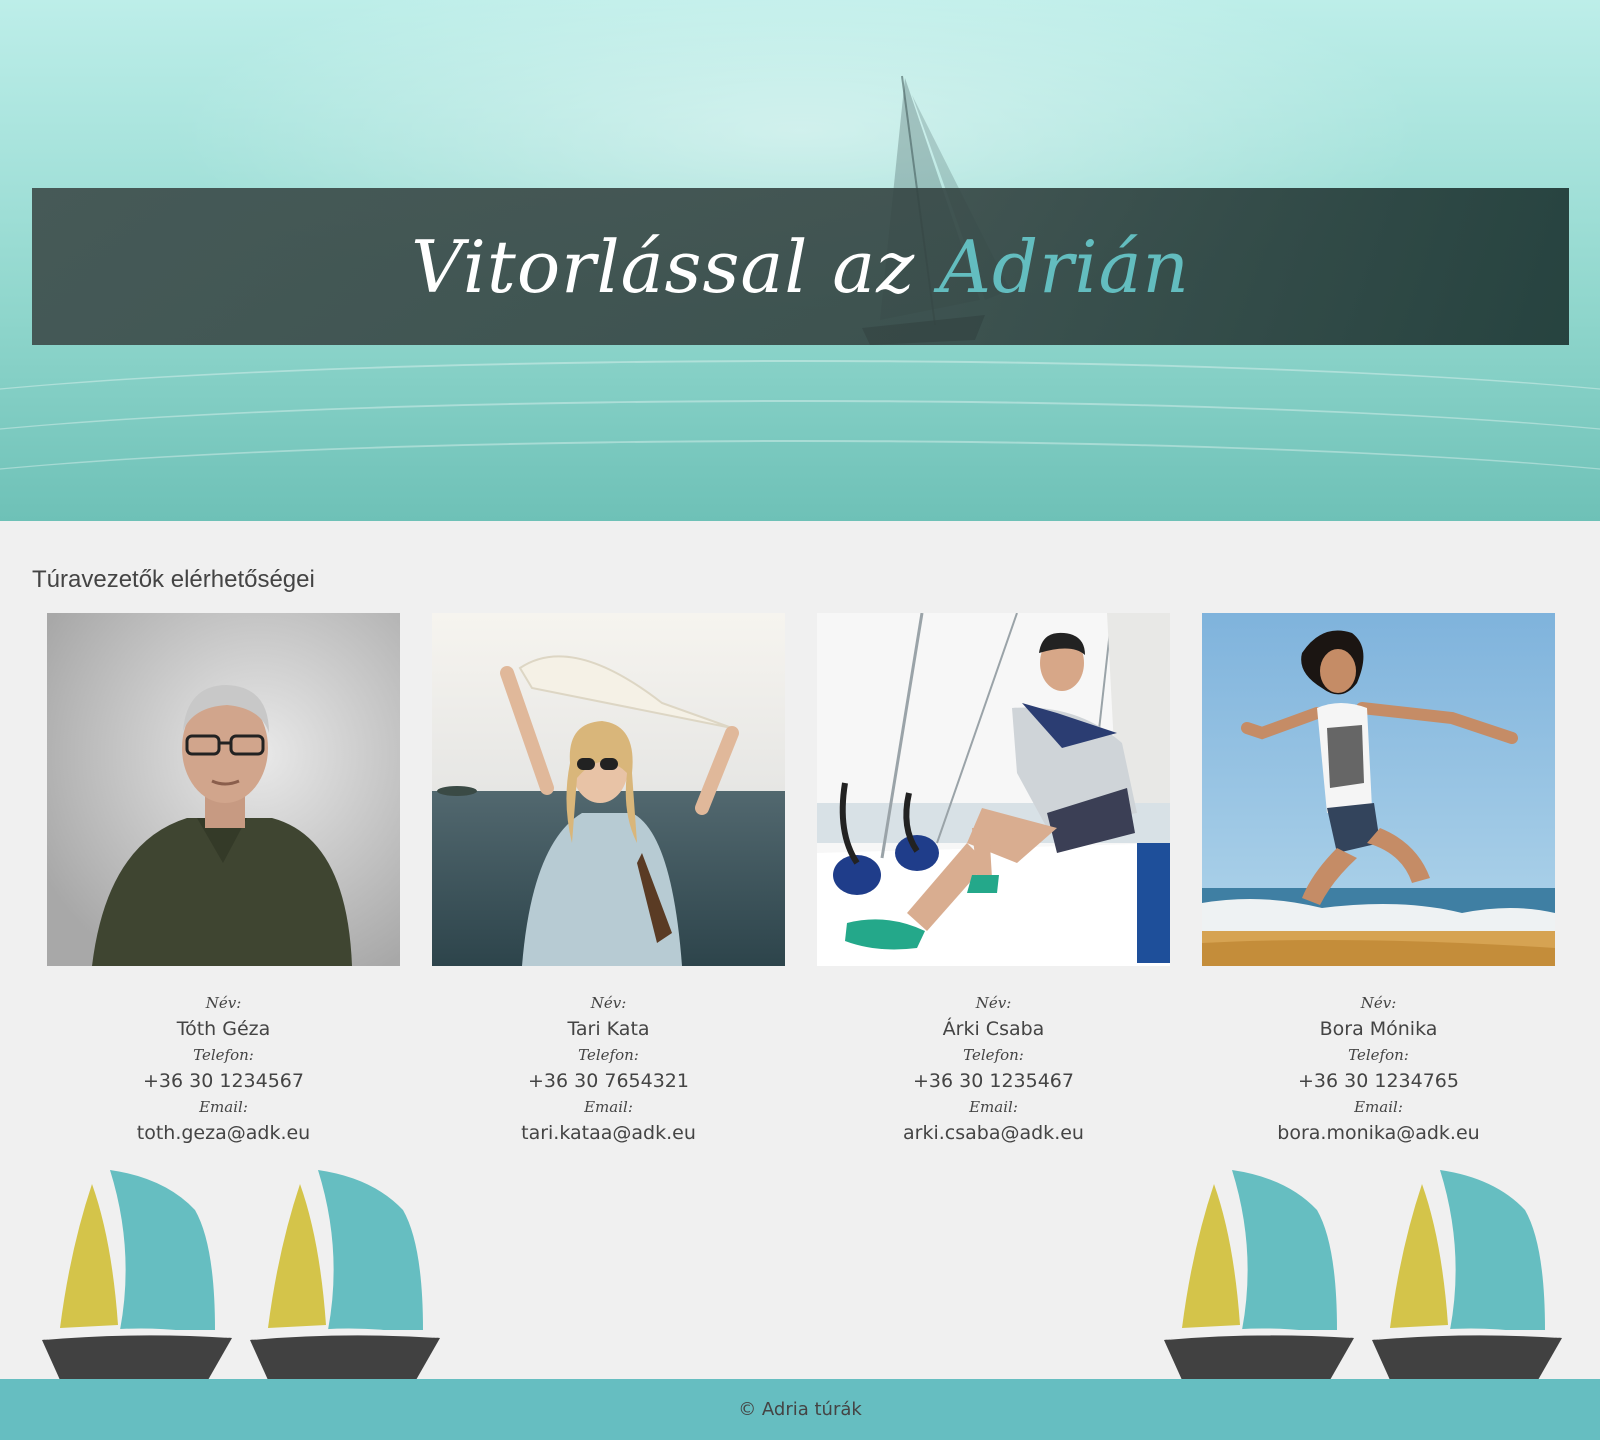  I want to click on guide-name: Tóth Géza, so click(223, 1029).